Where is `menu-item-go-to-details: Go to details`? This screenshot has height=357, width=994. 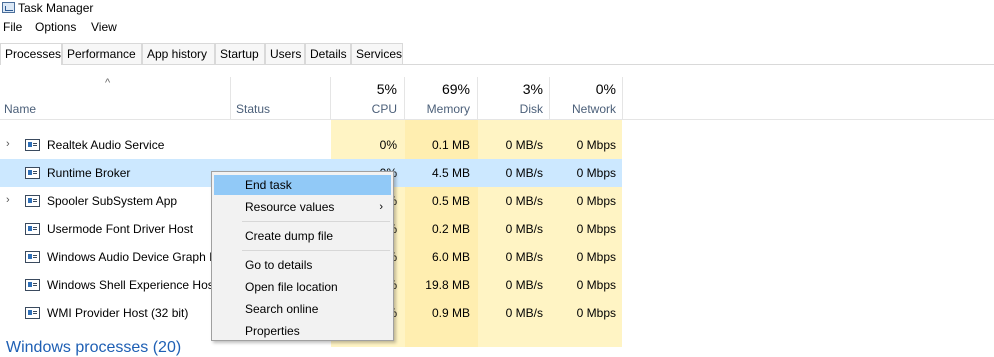 menu-item-go-to-details: Go to details is located at coordinates (302, 265).